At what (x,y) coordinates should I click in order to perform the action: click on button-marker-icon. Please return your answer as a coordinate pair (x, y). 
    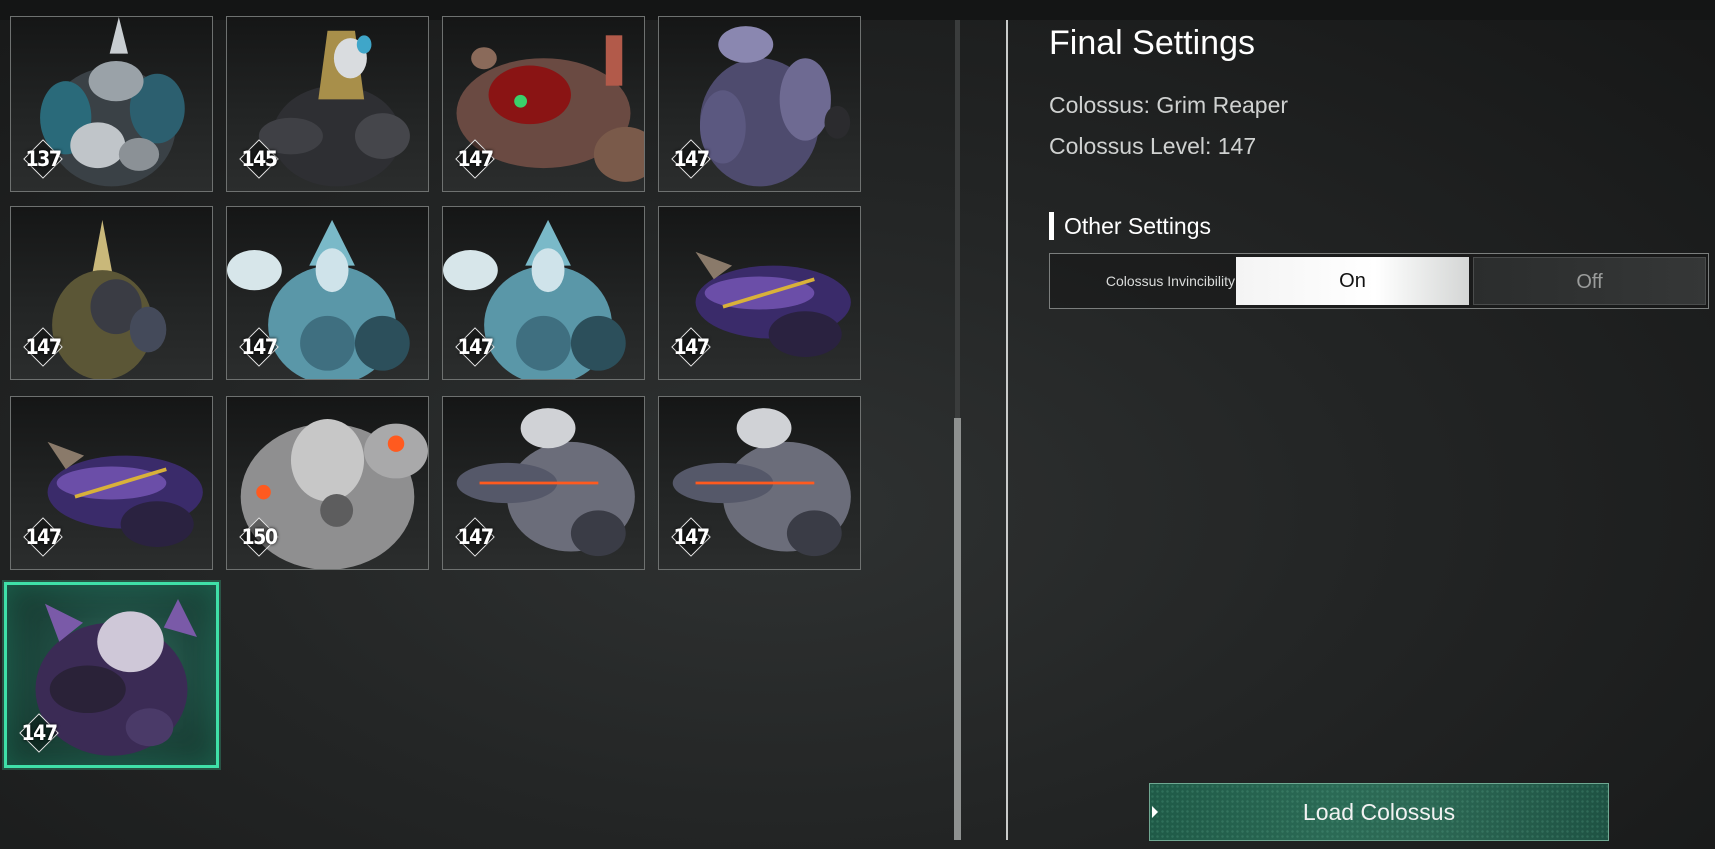
    Looking at the image, I should click on (1155, 812).